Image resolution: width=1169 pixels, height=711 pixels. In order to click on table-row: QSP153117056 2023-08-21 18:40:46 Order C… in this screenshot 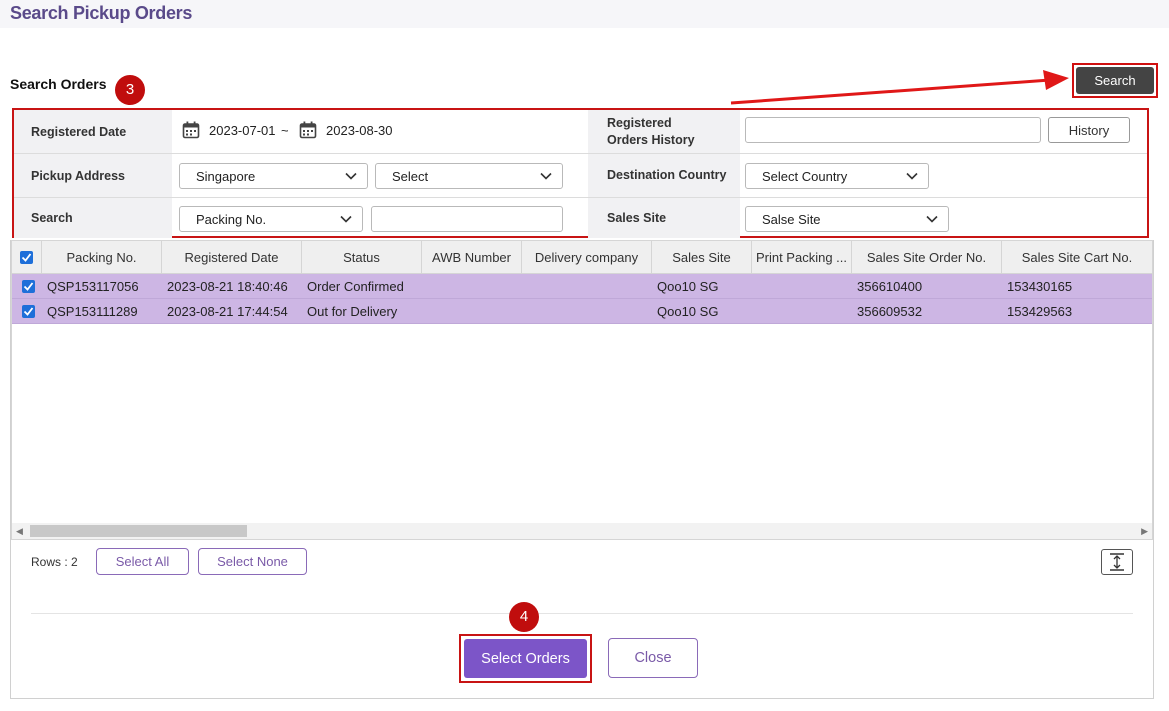, I will do `click(582, 286)`.